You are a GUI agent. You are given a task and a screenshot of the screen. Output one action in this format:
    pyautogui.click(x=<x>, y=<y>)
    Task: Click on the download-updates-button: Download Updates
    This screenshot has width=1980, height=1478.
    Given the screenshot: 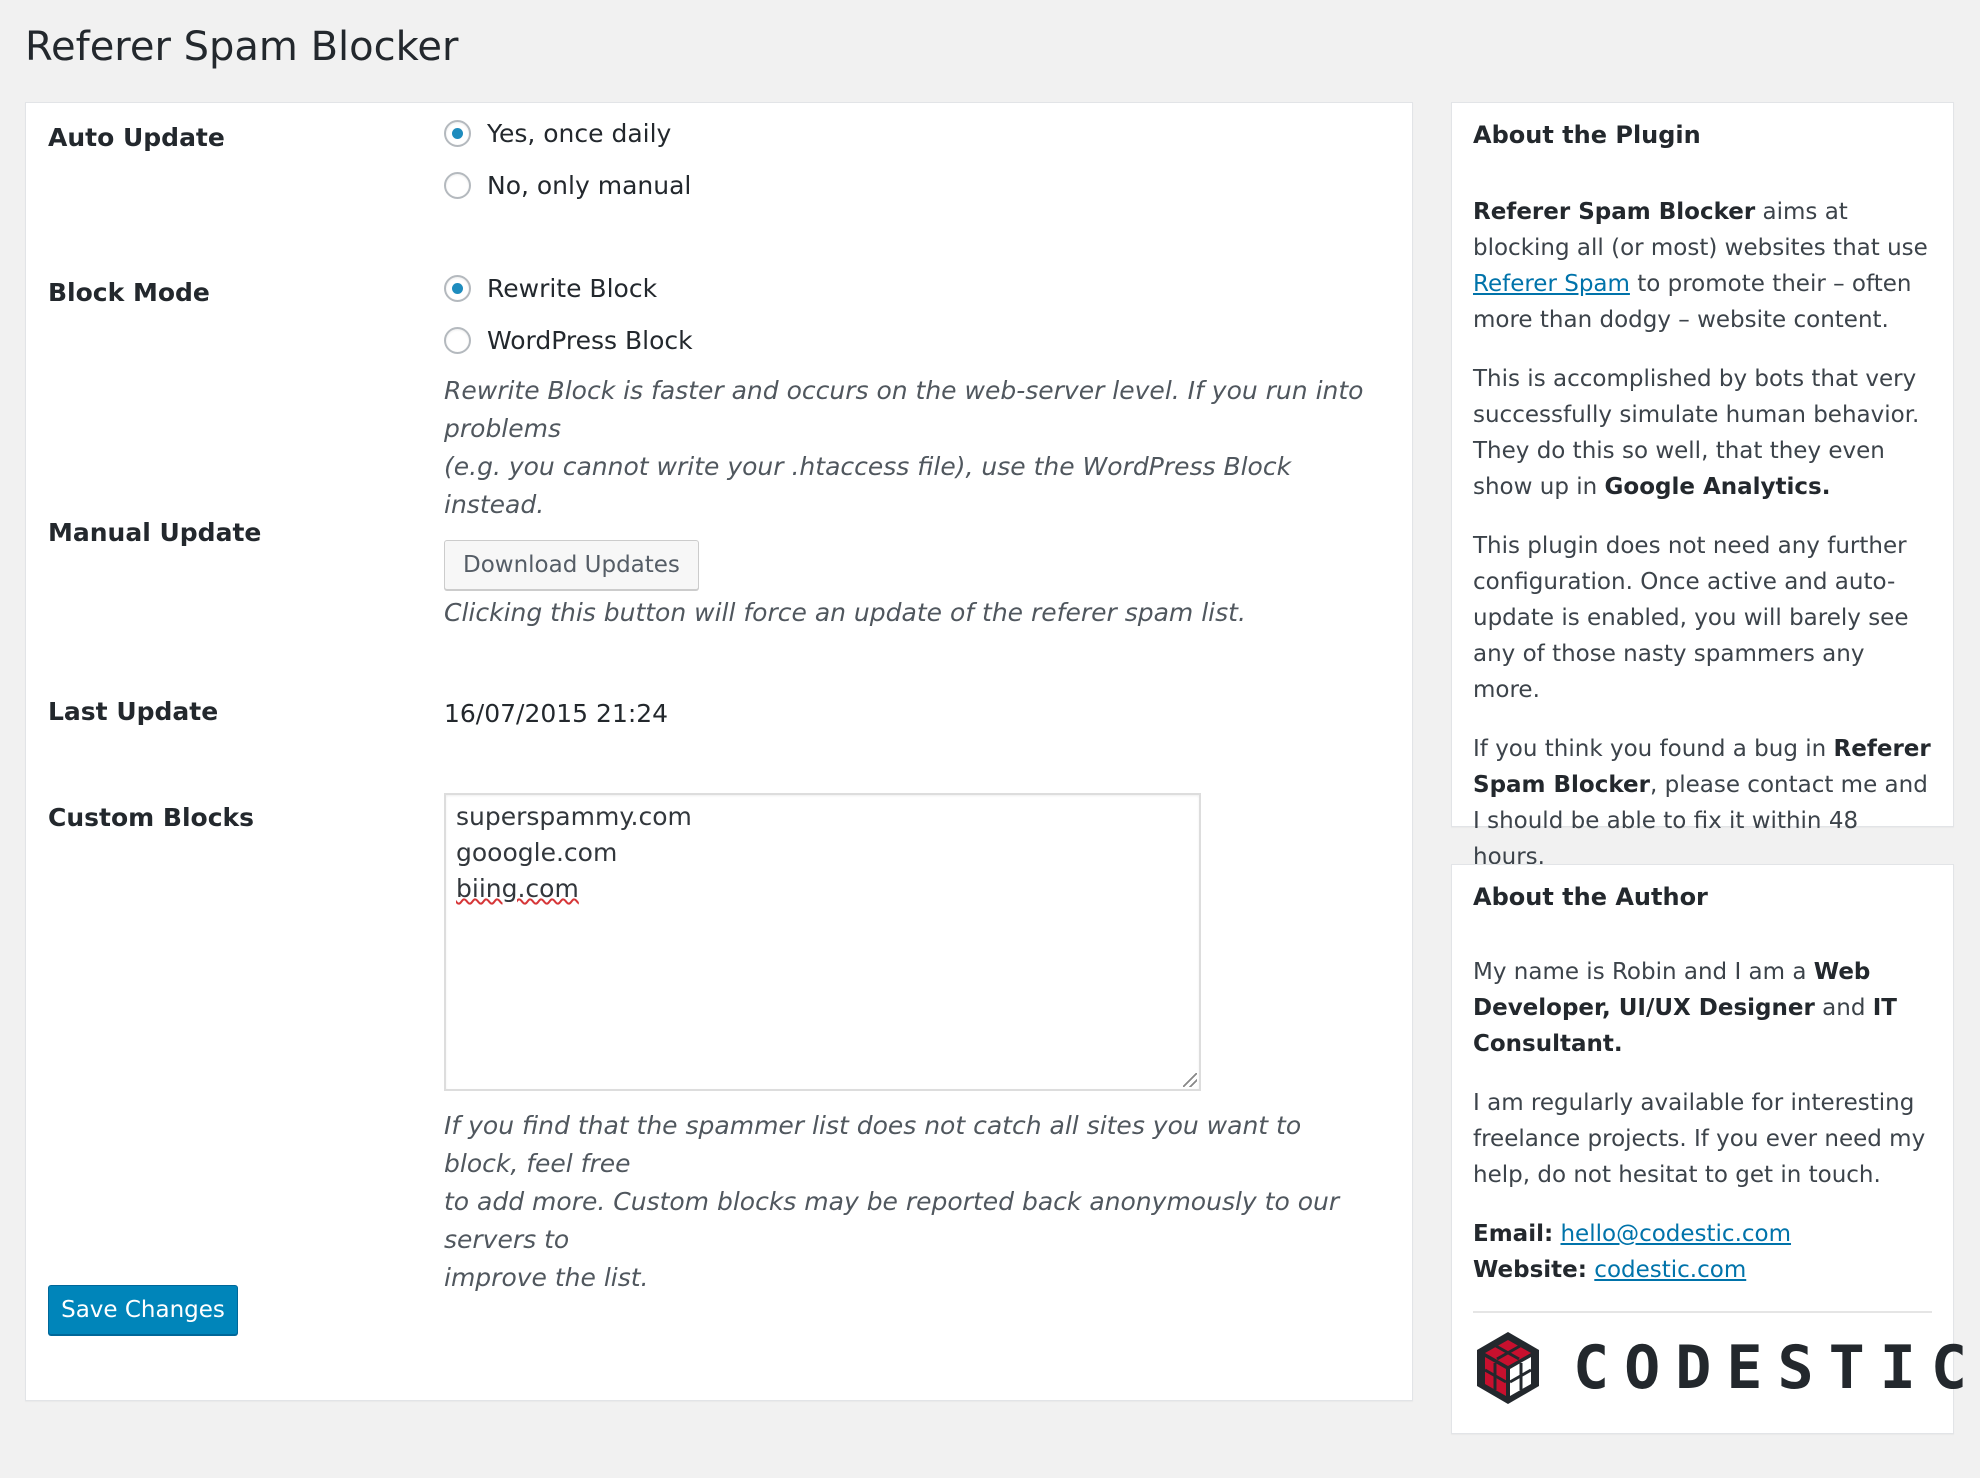 What is the action you would take?
    pyautogui.click(x=571, y=565)
    